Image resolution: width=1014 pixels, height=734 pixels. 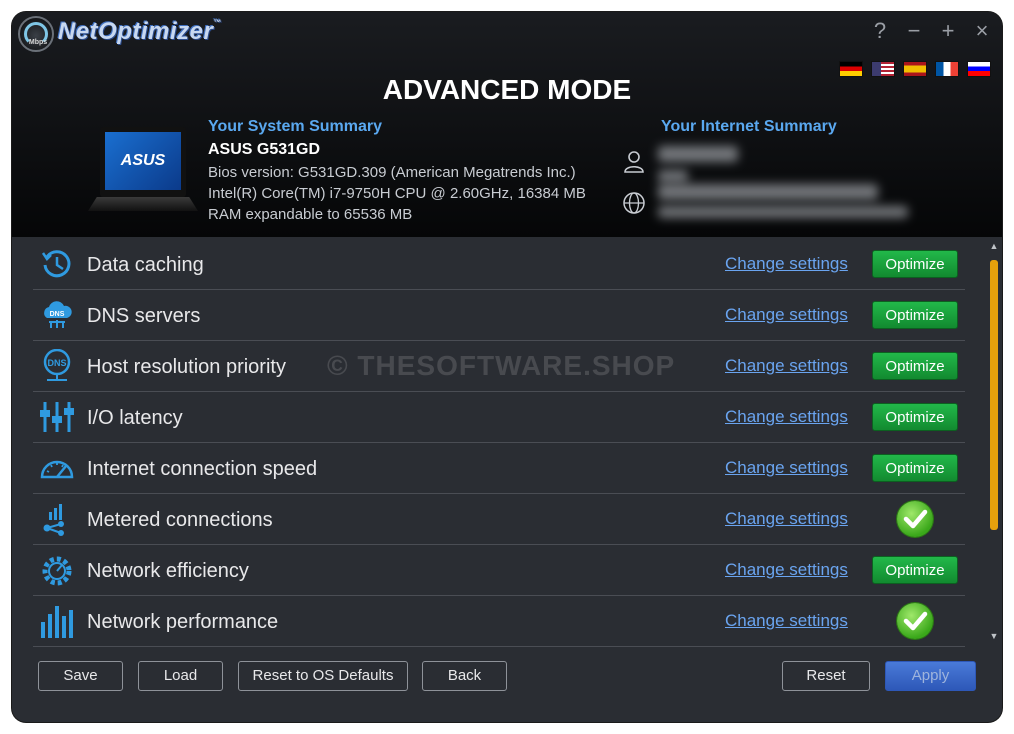 I want to click on blurred-isp, so click(x=783, y=212).